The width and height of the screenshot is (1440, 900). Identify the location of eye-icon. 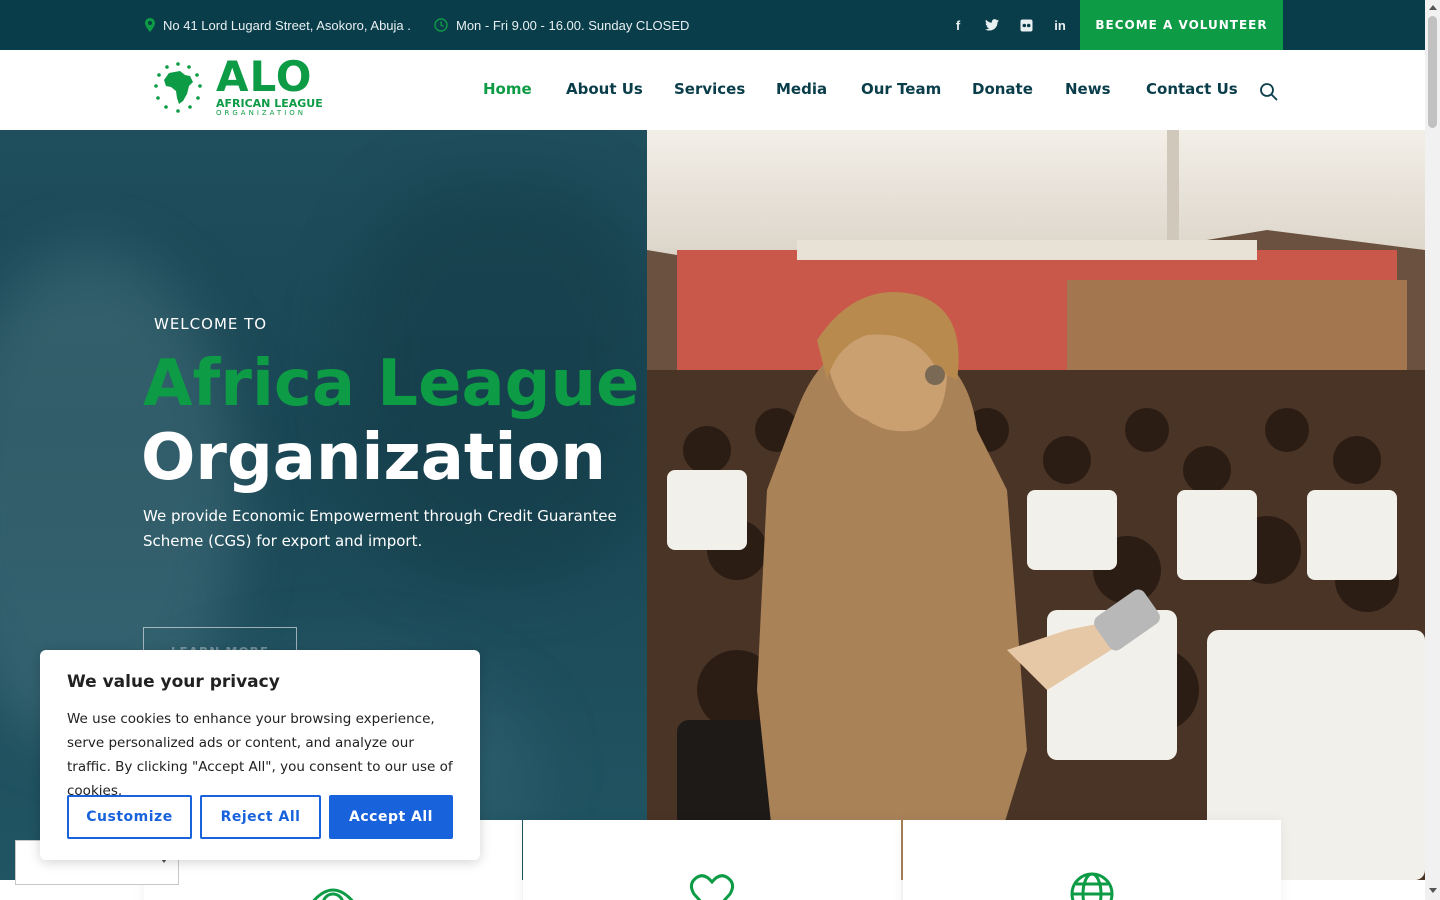
(333, 894).